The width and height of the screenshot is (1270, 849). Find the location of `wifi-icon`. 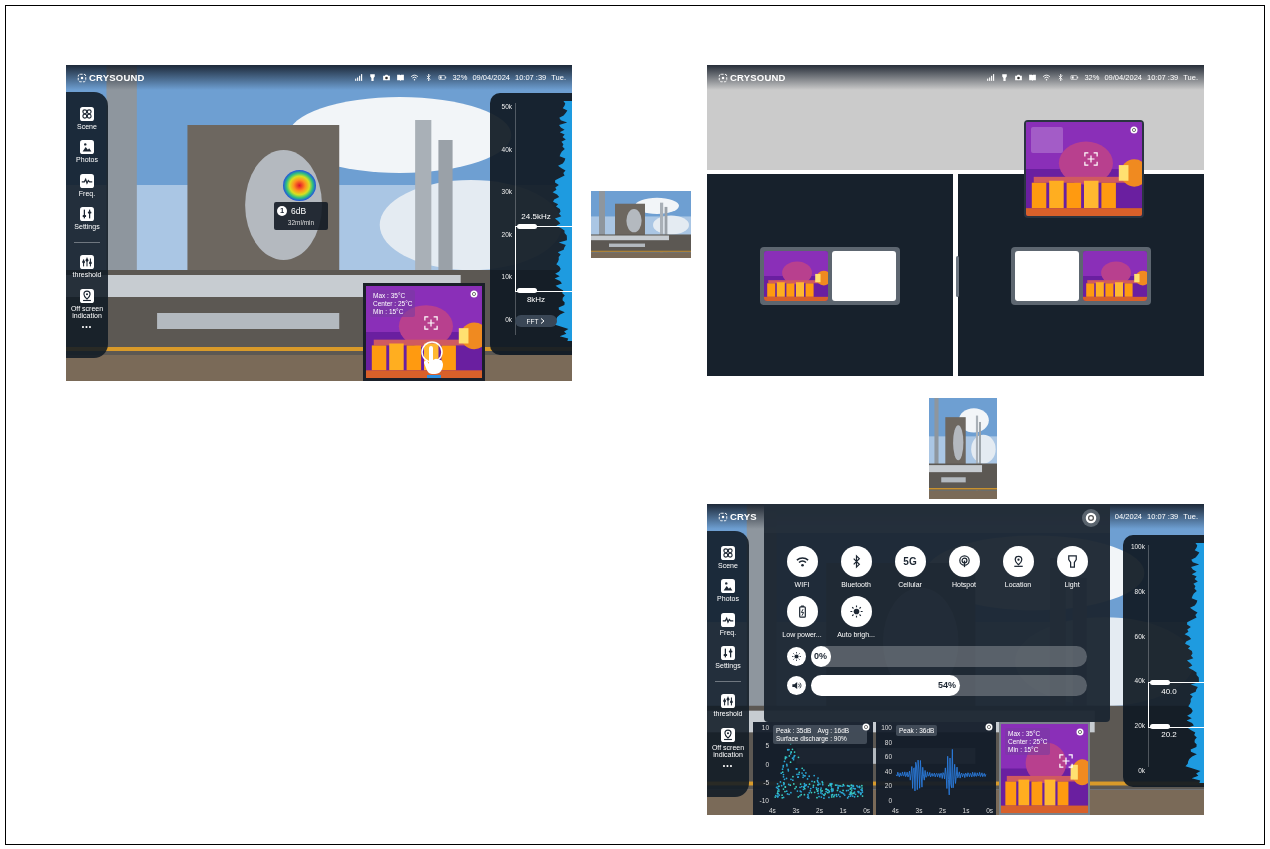

wifi-icon is located at coordinates (1047, 77).